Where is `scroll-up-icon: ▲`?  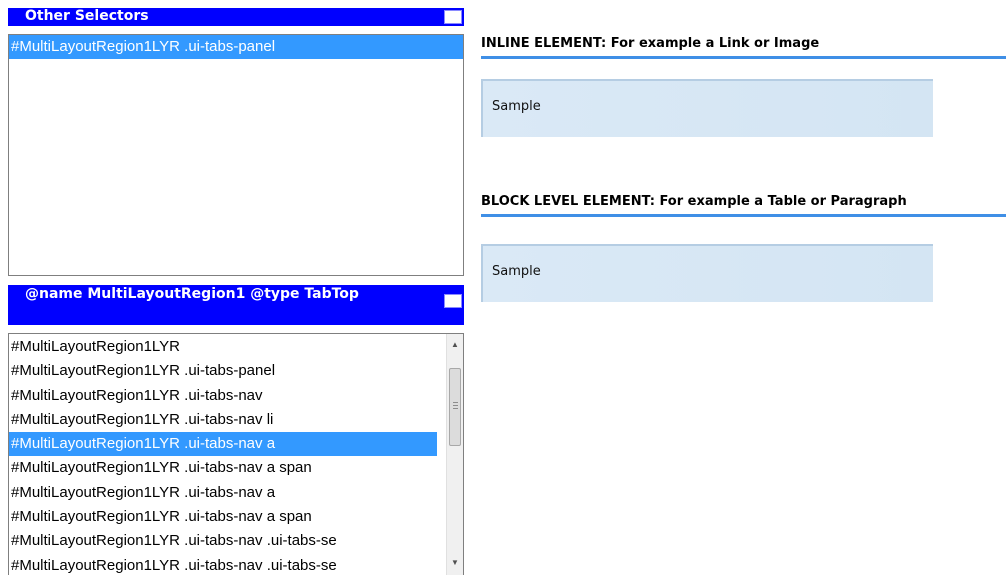
scroll-up-icon: ▲ is located at coordinates (455, 344).